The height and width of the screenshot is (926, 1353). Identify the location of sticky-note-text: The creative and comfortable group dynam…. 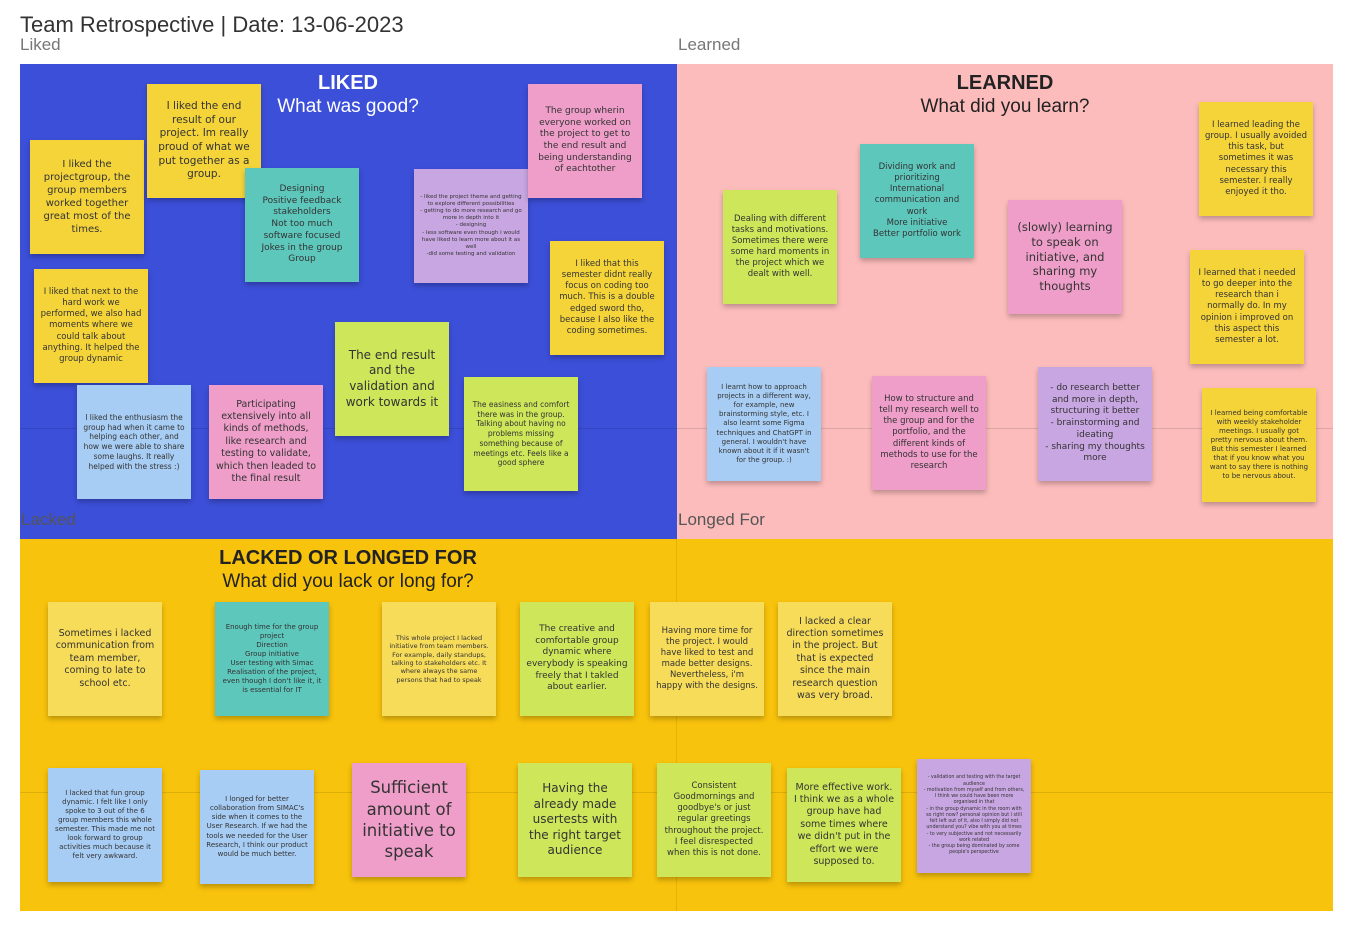
(577, 658).